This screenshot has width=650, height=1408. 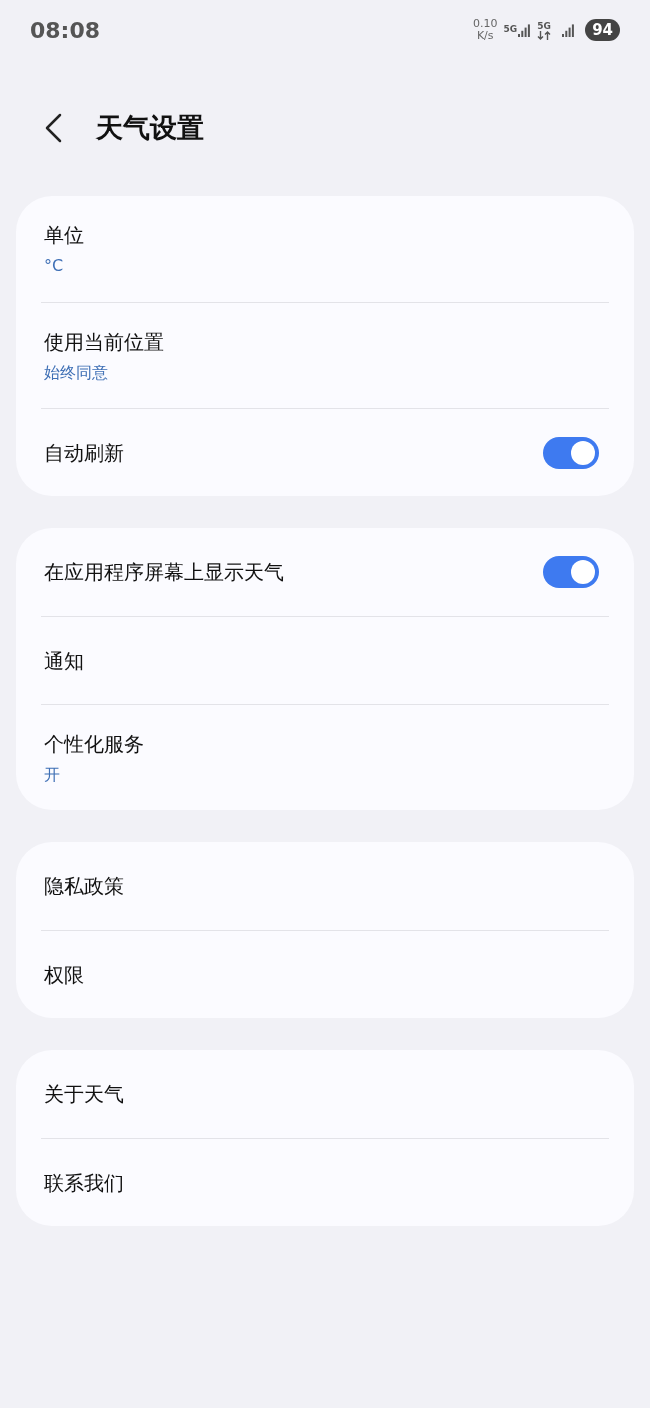 What do you see at coordinates (485, 24) in the screenshot?
I see `network-speed: 0.10` at bounding box center [485, 24].